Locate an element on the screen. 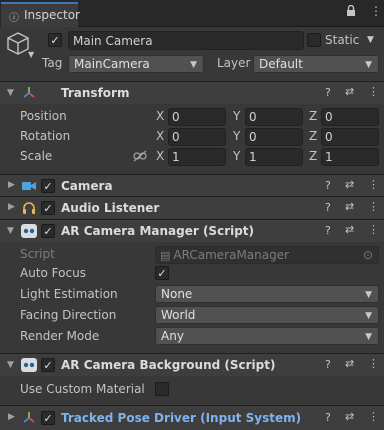  use-custom-material-label: Use Custom Material is located at coordinates (82, 389).